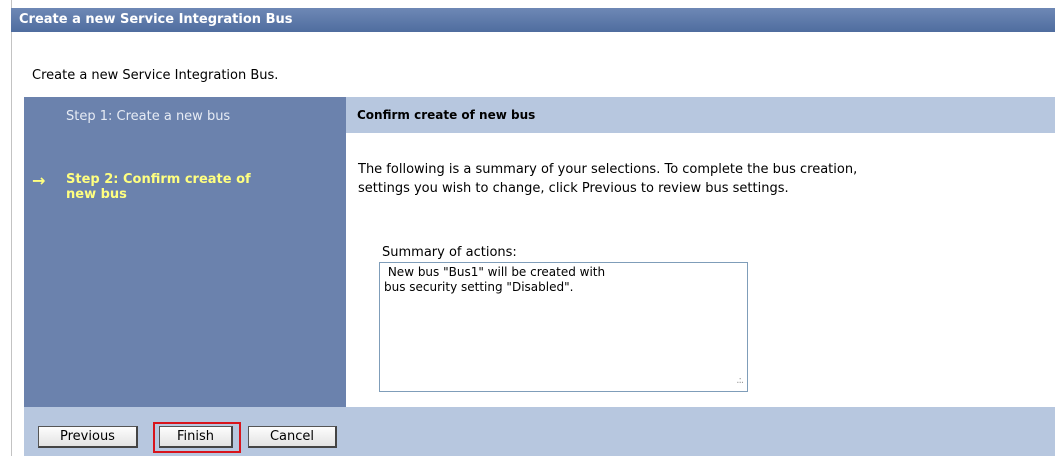 This screenshot has height=456, width=1055. I want to click on content-header: Confirm create of new bus, so click(700, 115).